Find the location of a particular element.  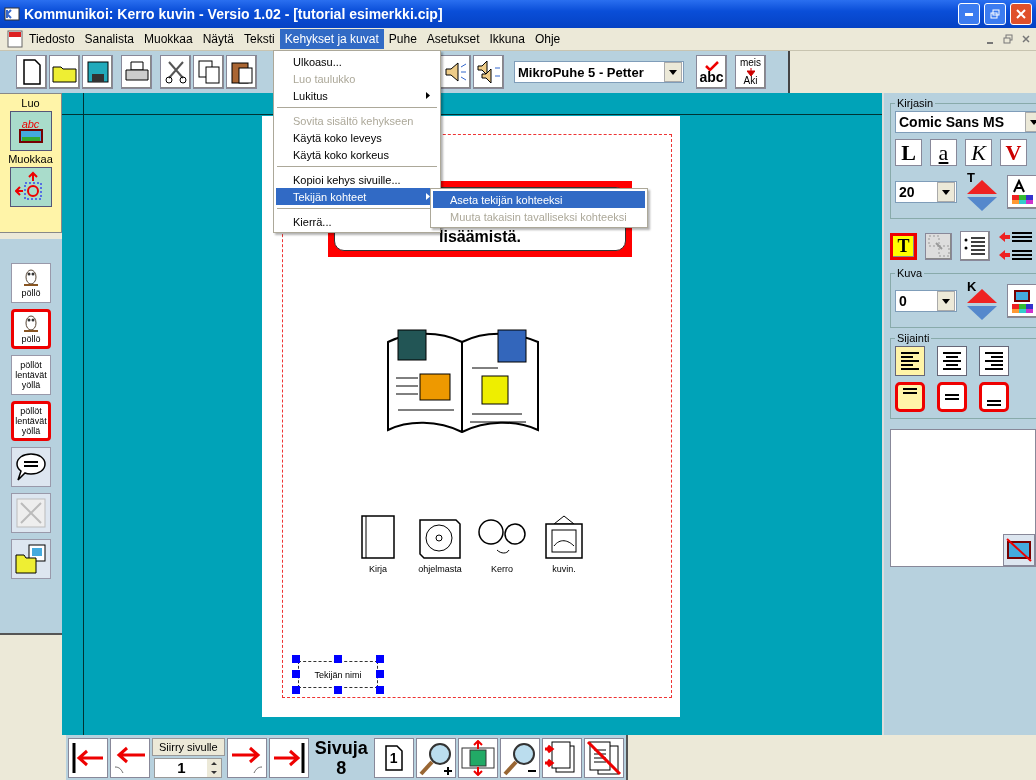

expand-icon is located at coordinates (31, 513).